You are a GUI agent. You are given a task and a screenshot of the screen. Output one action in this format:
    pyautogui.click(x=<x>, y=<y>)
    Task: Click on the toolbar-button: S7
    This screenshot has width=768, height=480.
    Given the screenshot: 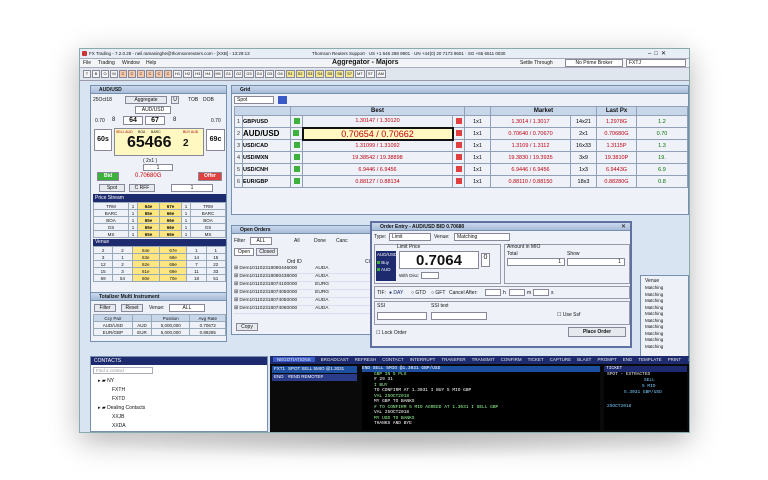 What is the action you would take?
    pyautogui.click(x=350, y=74)
    